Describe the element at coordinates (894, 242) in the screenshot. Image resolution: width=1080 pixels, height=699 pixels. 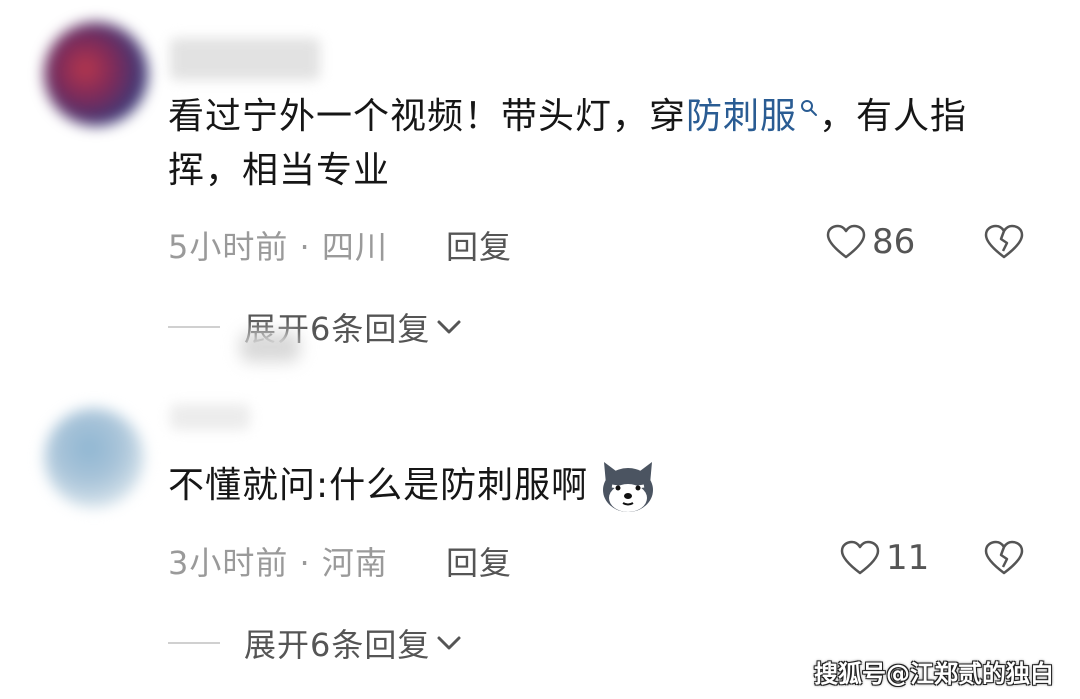
I see `like-count: 86` at that location.